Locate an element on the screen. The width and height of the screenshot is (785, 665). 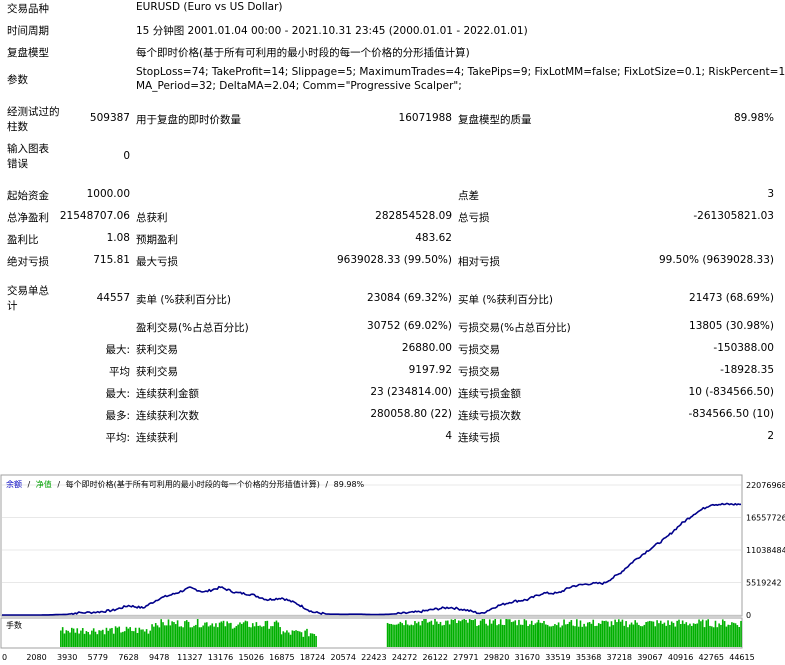
x-tick-label-16: 29820 is located at coordinates (496, 657).